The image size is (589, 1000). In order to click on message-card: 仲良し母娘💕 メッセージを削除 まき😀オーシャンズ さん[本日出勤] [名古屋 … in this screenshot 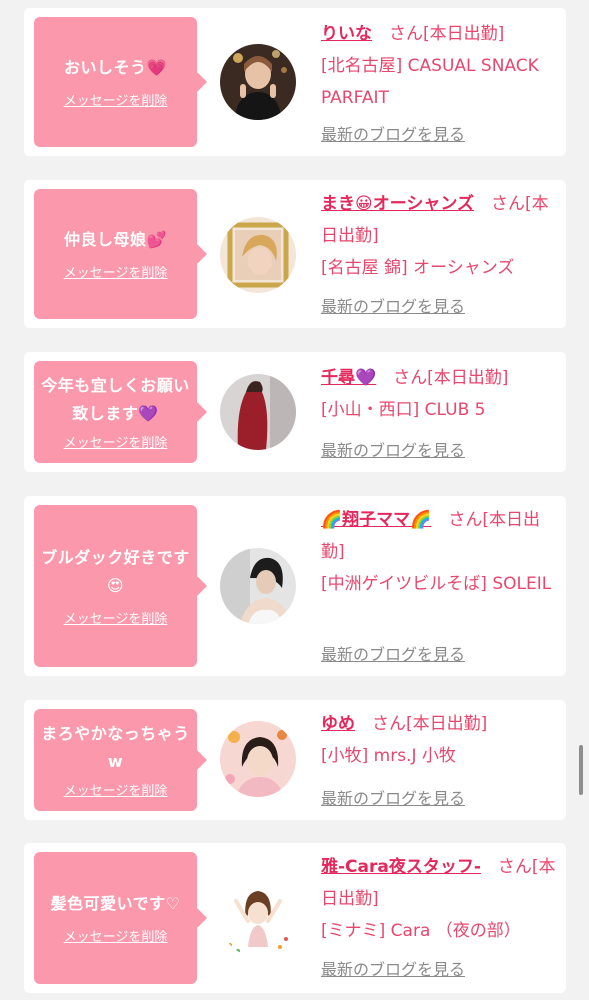, I will do `click(295, 254)`.